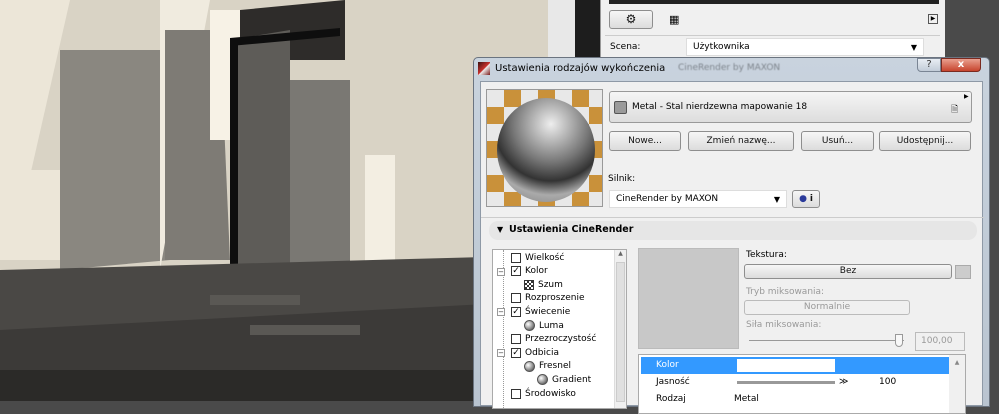  I want to click on noise-icon, so click(529, 284).